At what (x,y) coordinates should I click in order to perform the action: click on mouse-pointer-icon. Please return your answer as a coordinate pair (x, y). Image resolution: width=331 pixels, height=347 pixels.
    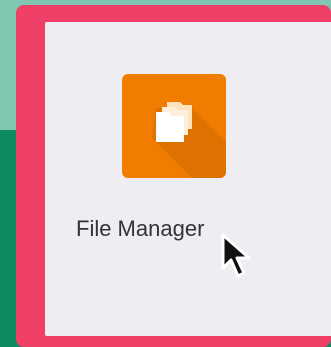
    Looking at the image, I should click on (236, 255).